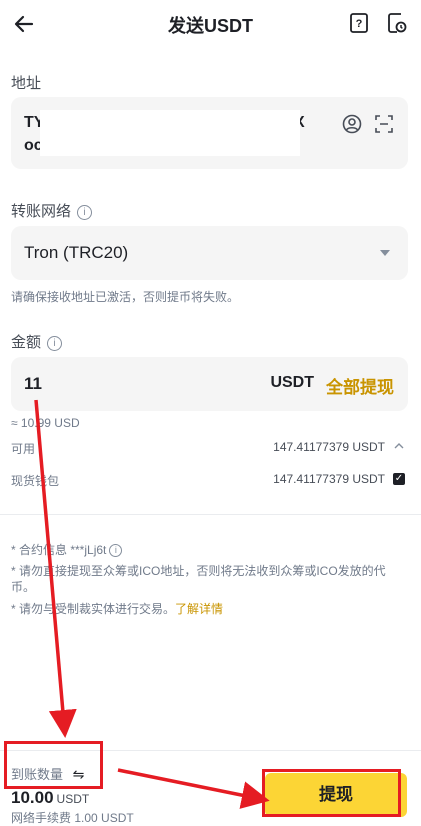 The height and width of the screenshot is (826, 421). Describe the element at coordinates (37, 341) in the screenshot. I see `amount-label: 金额 i` at that location.